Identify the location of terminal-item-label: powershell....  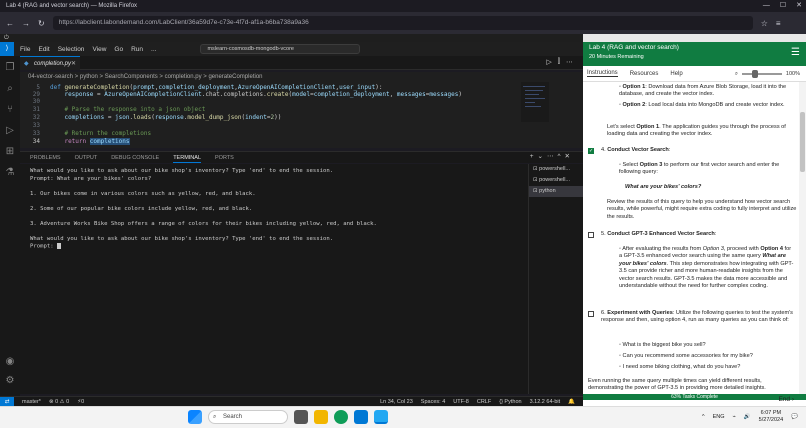
(555, 180).